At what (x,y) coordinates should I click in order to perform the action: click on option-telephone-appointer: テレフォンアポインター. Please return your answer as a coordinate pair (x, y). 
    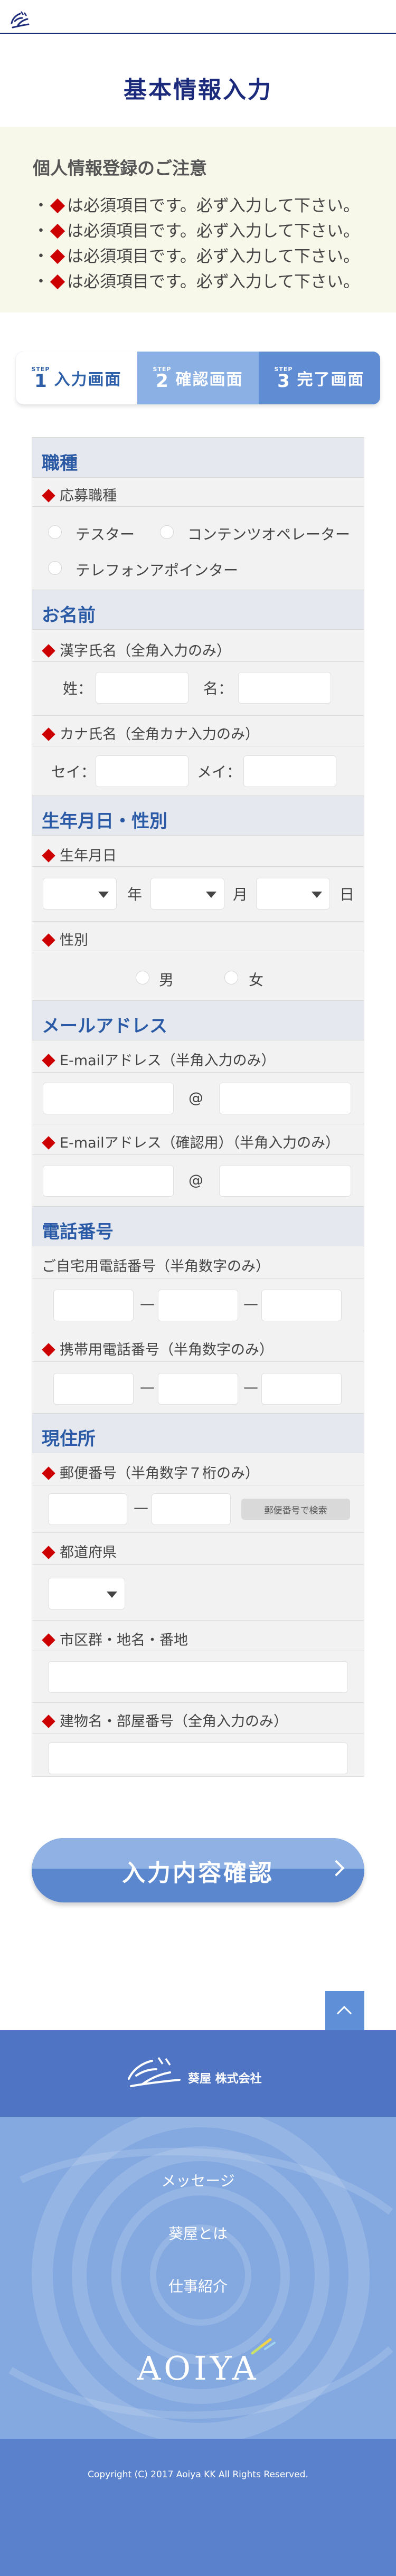
    Looking at the image, I should click on (158, 570).